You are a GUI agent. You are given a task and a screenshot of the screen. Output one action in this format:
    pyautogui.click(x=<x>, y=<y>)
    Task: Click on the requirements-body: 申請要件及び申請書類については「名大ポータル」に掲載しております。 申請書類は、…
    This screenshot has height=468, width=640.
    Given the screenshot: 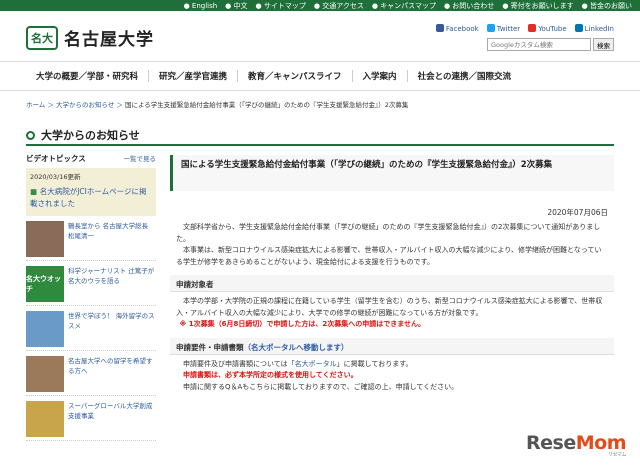 What is the action you would take?
    pyautogui.click(x=392, y=374)
    